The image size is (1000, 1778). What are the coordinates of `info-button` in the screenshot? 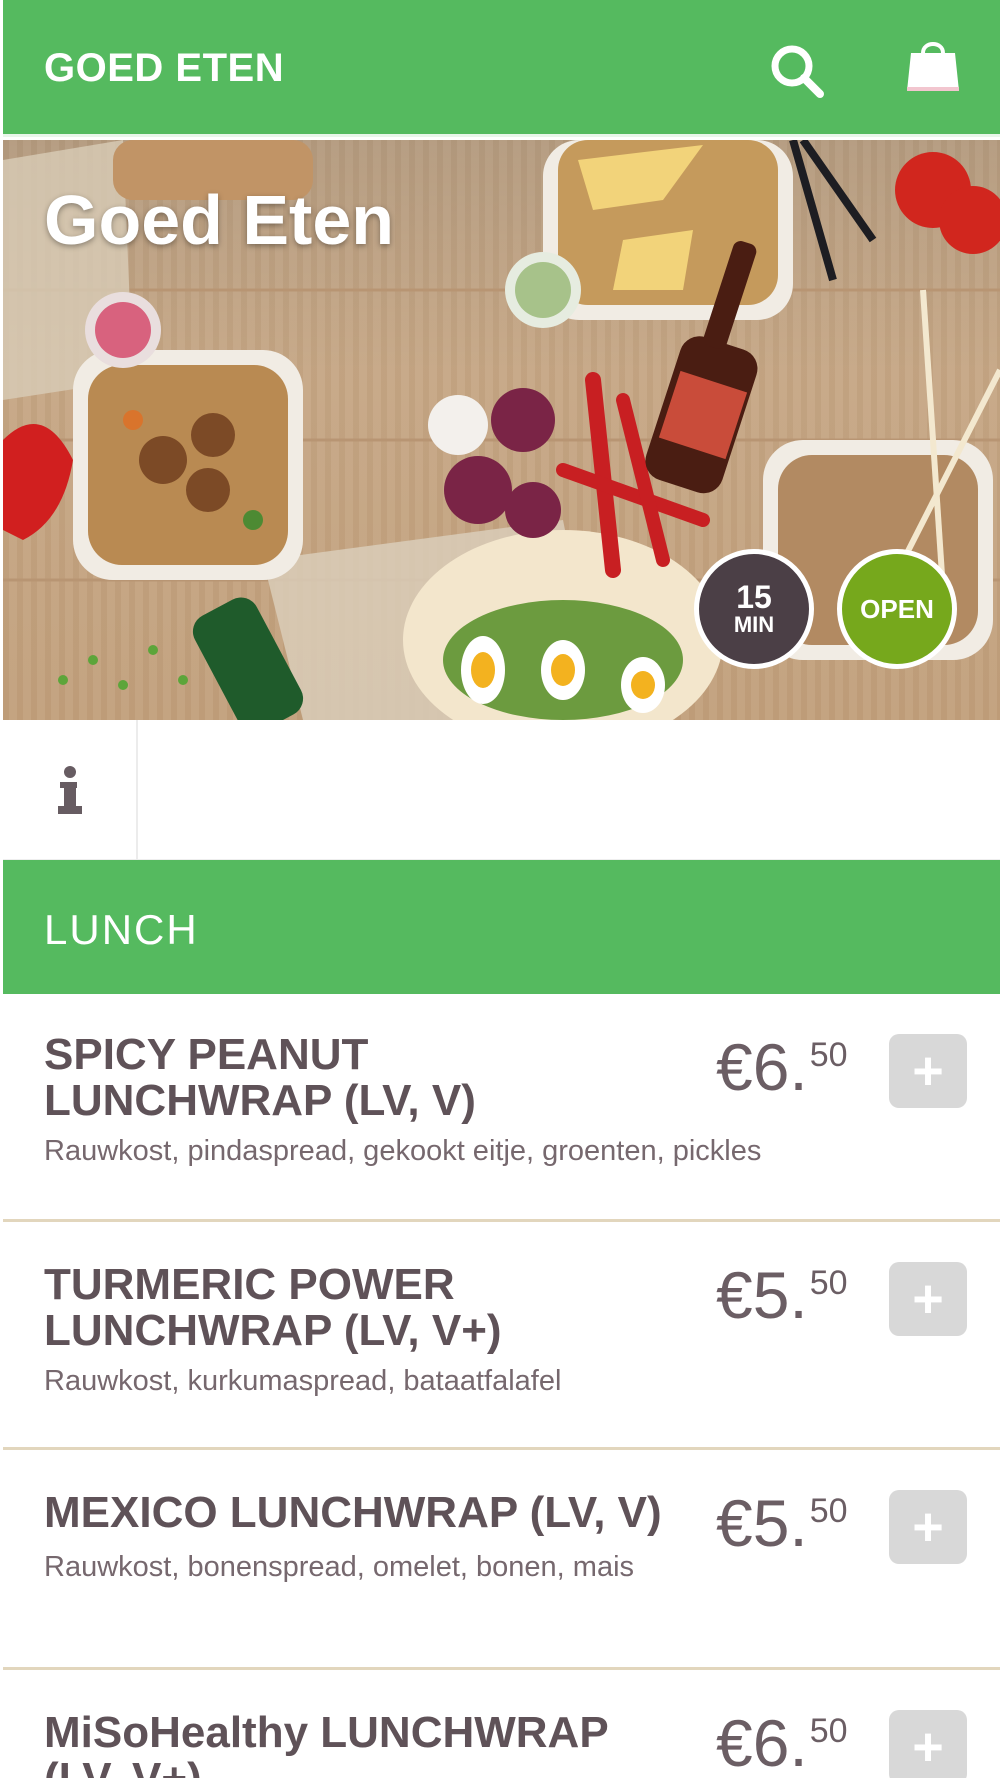 It's located at (70, 790).